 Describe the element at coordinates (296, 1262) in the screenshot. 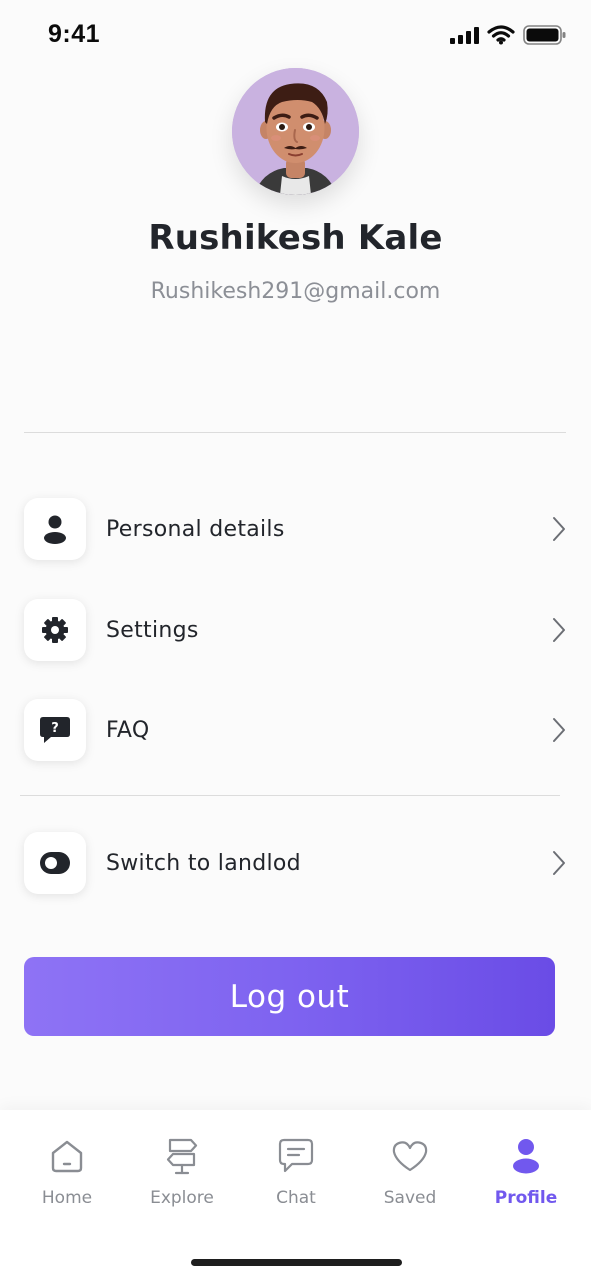

I see `home-indicator` at that location.